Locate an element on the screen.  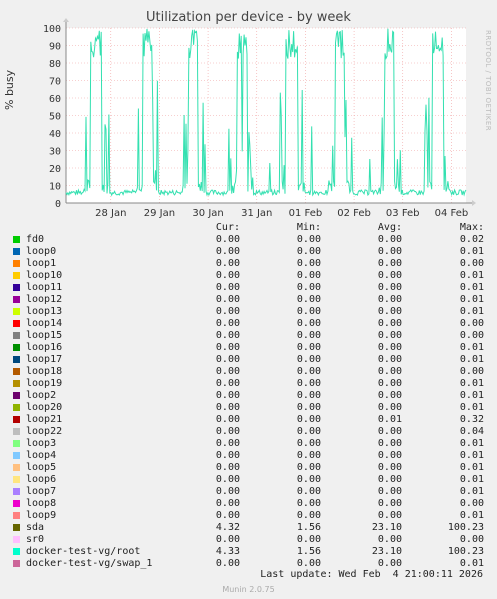
legend-row: loop15 0.00 0.00 0.00 0.00 is located at coordinates (248, 336).